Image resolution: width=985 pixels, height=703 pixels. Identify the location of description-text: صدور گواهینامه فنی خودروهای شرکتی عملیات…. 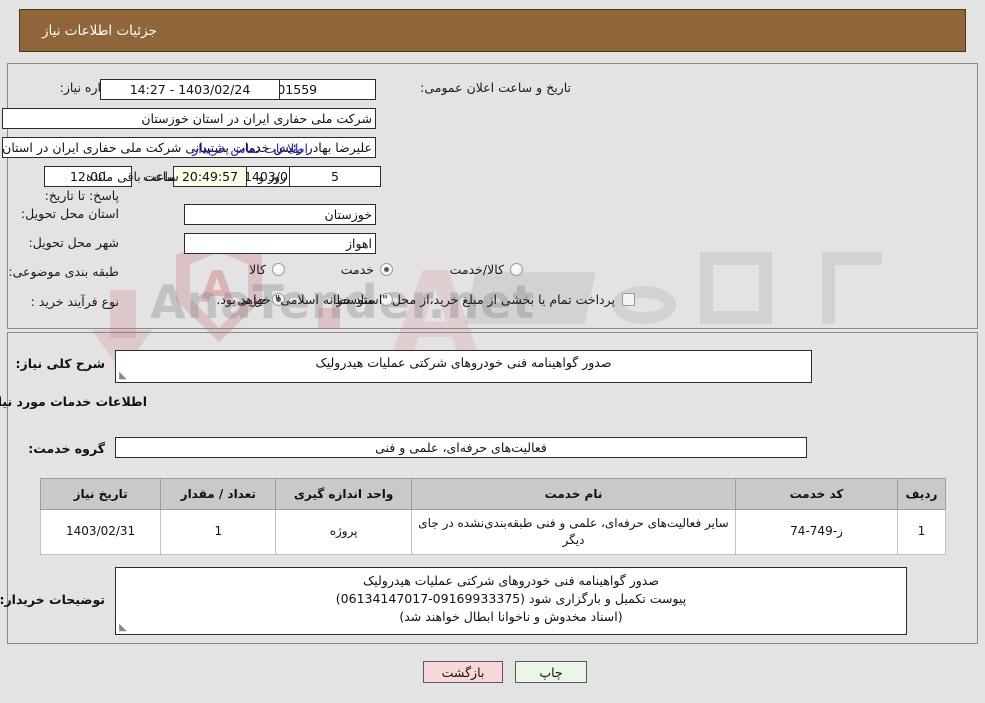
(463, 362).